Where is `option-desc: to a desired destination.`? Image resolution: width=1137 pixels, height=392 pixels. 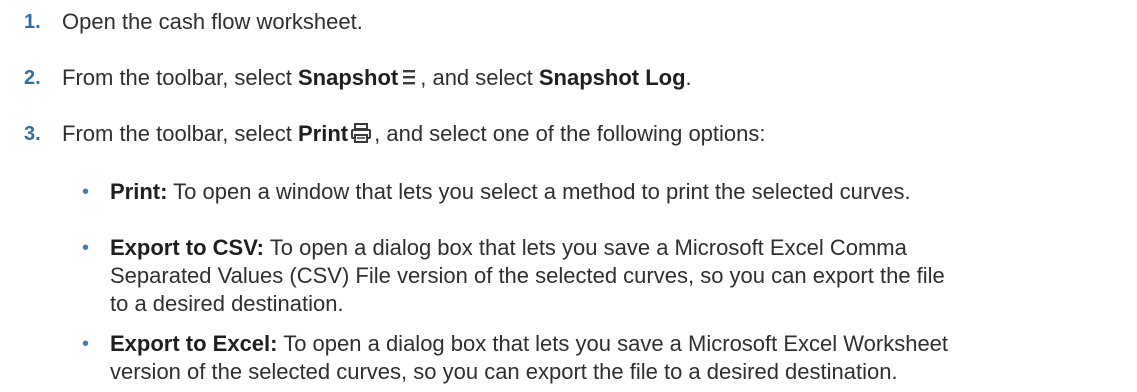 option-desc: to a desired destination. is located at coordinates (227, 303).